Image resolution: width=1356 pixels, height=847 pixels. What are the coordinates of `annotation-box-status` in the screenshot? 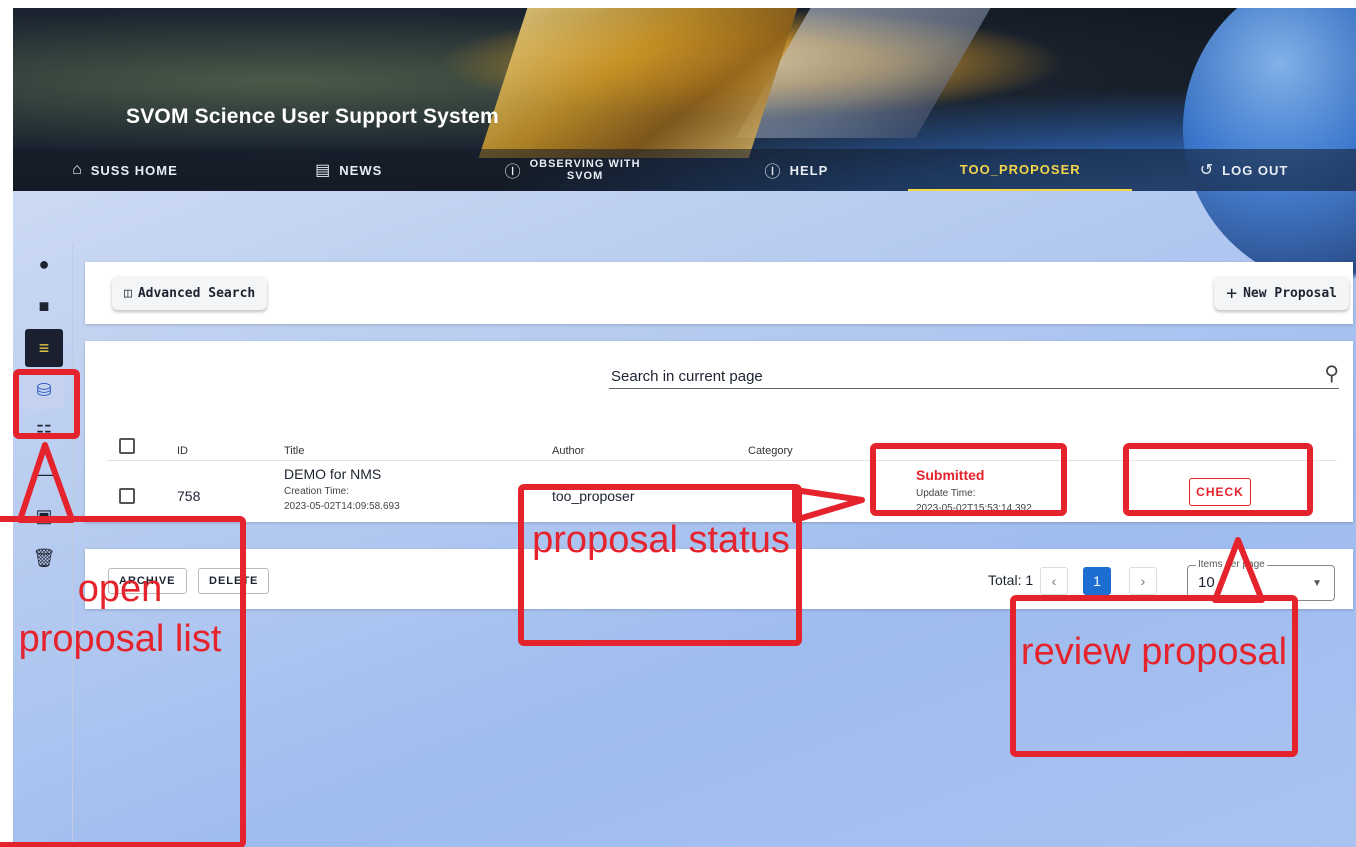 It's located at (660, 565).